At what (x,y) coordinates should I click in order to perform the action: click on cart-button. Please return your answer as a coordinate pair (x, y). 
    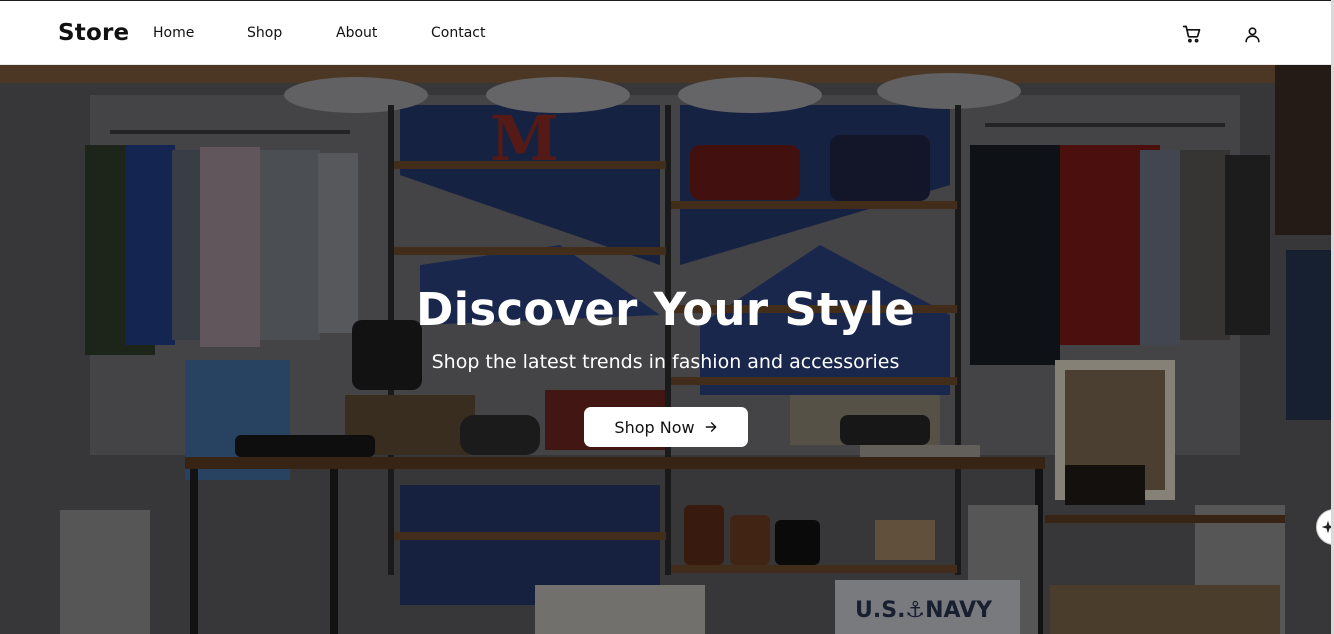
    Looking at the image, I should click on (1192, 34).